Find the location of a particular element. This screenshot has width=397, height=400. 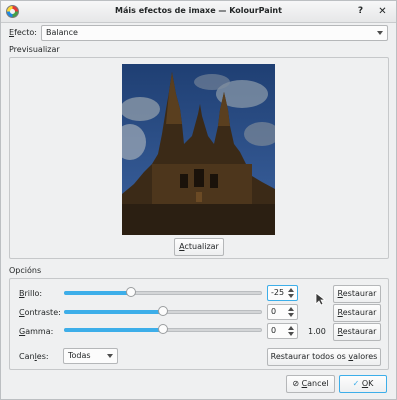

gamma-slider is located at coordinates (163, 330).